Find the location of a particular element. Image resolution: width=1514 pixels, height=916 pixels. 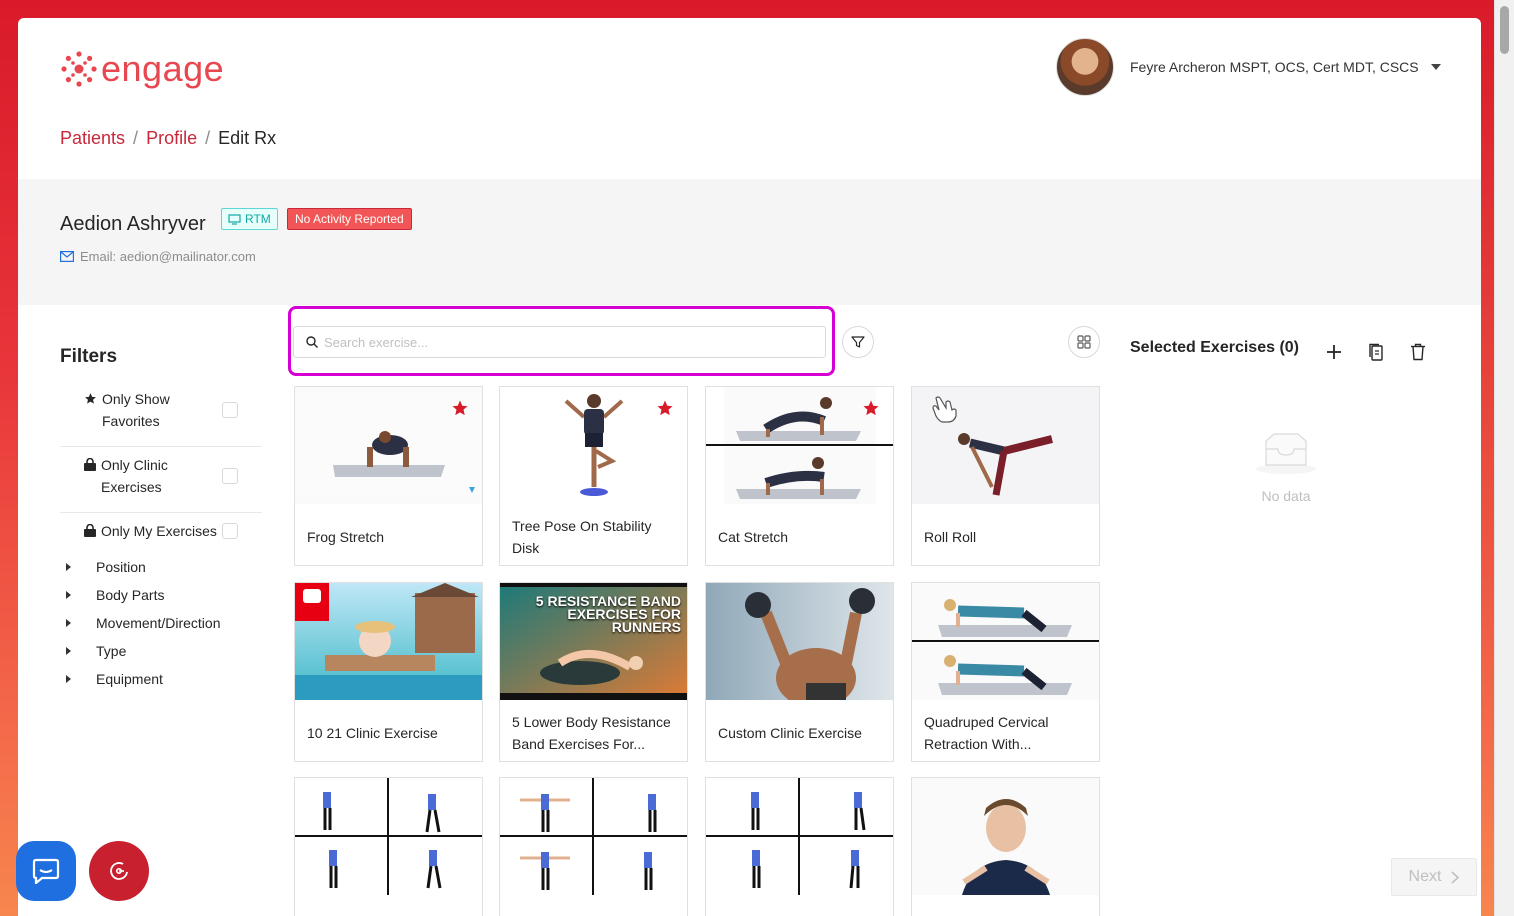

engage-logo: engage is located at coordinates (142, 69).